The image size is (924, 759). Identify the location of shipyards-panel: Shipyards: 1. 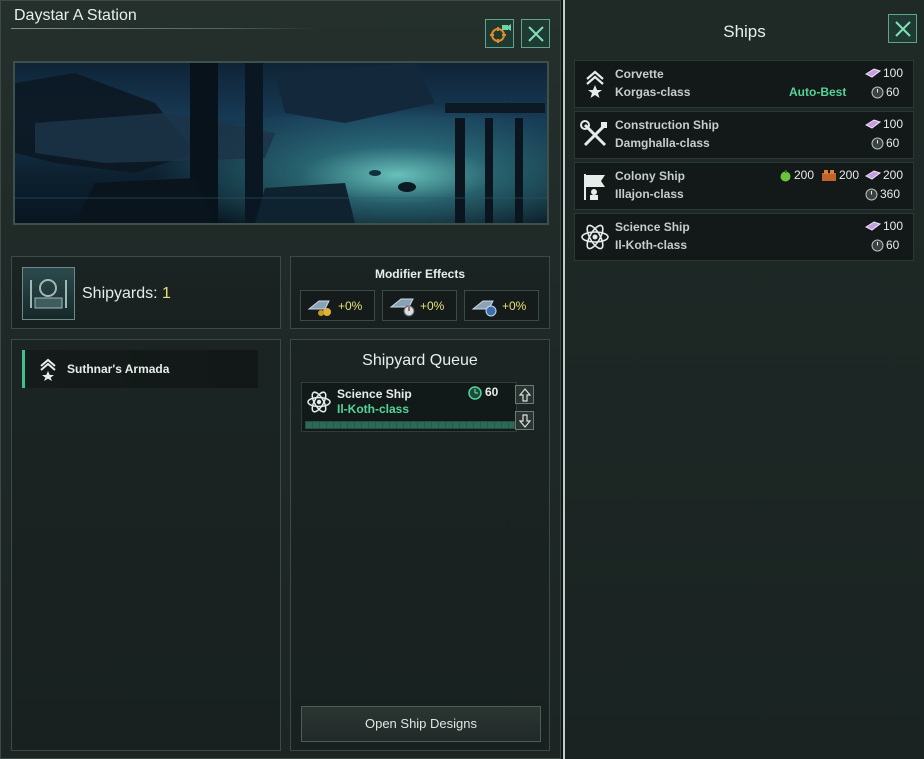
(146, 292).